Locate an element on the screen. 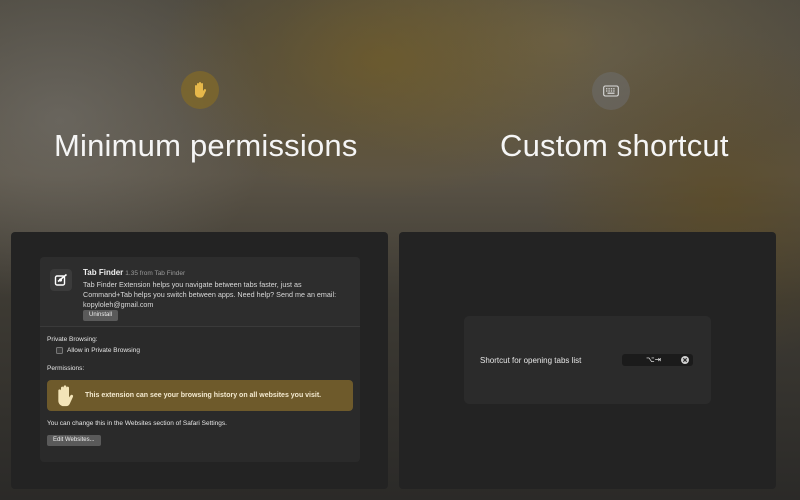  shortcut-card: Shortcut for opening tabs list ⌥⇥ is located at coordinates (587, 360).